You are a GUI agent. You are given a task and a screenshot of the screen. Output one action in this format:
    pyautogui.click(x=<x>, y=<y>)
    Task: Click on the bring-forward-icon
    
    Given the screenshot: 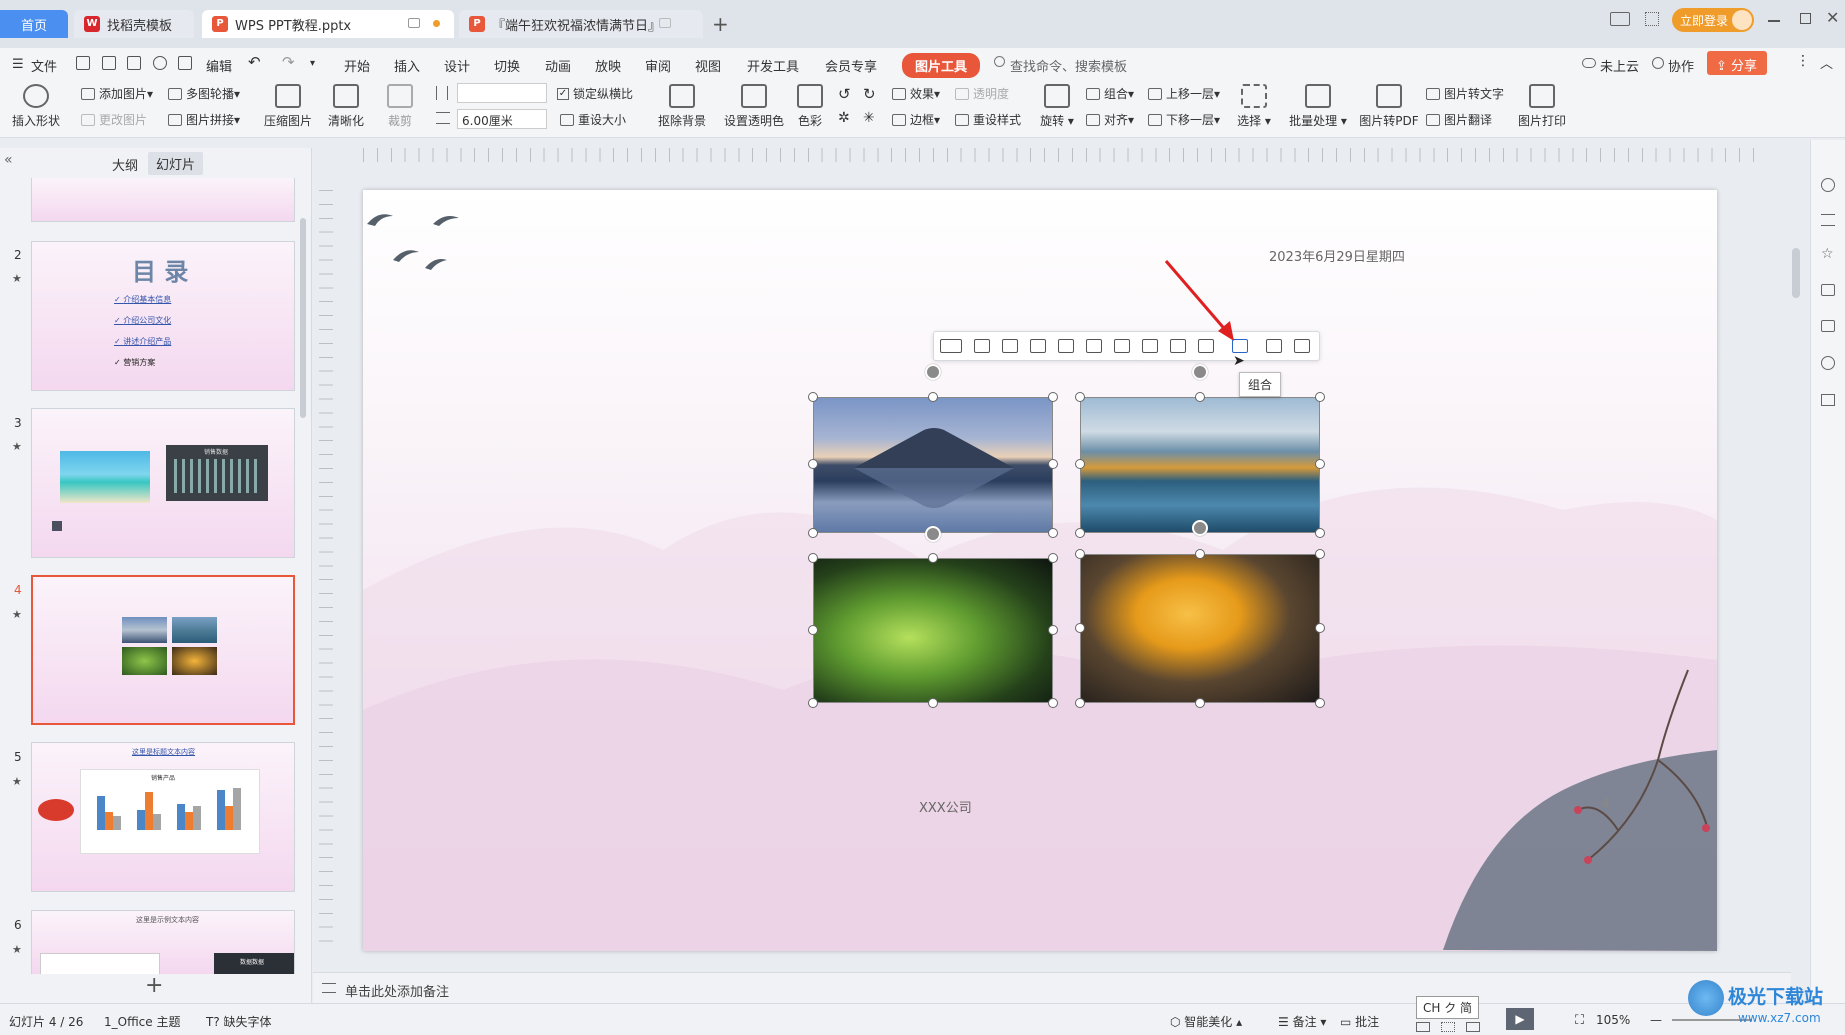 What is the action you would take?
    pyautogui.click(x=1274, y=346)
    